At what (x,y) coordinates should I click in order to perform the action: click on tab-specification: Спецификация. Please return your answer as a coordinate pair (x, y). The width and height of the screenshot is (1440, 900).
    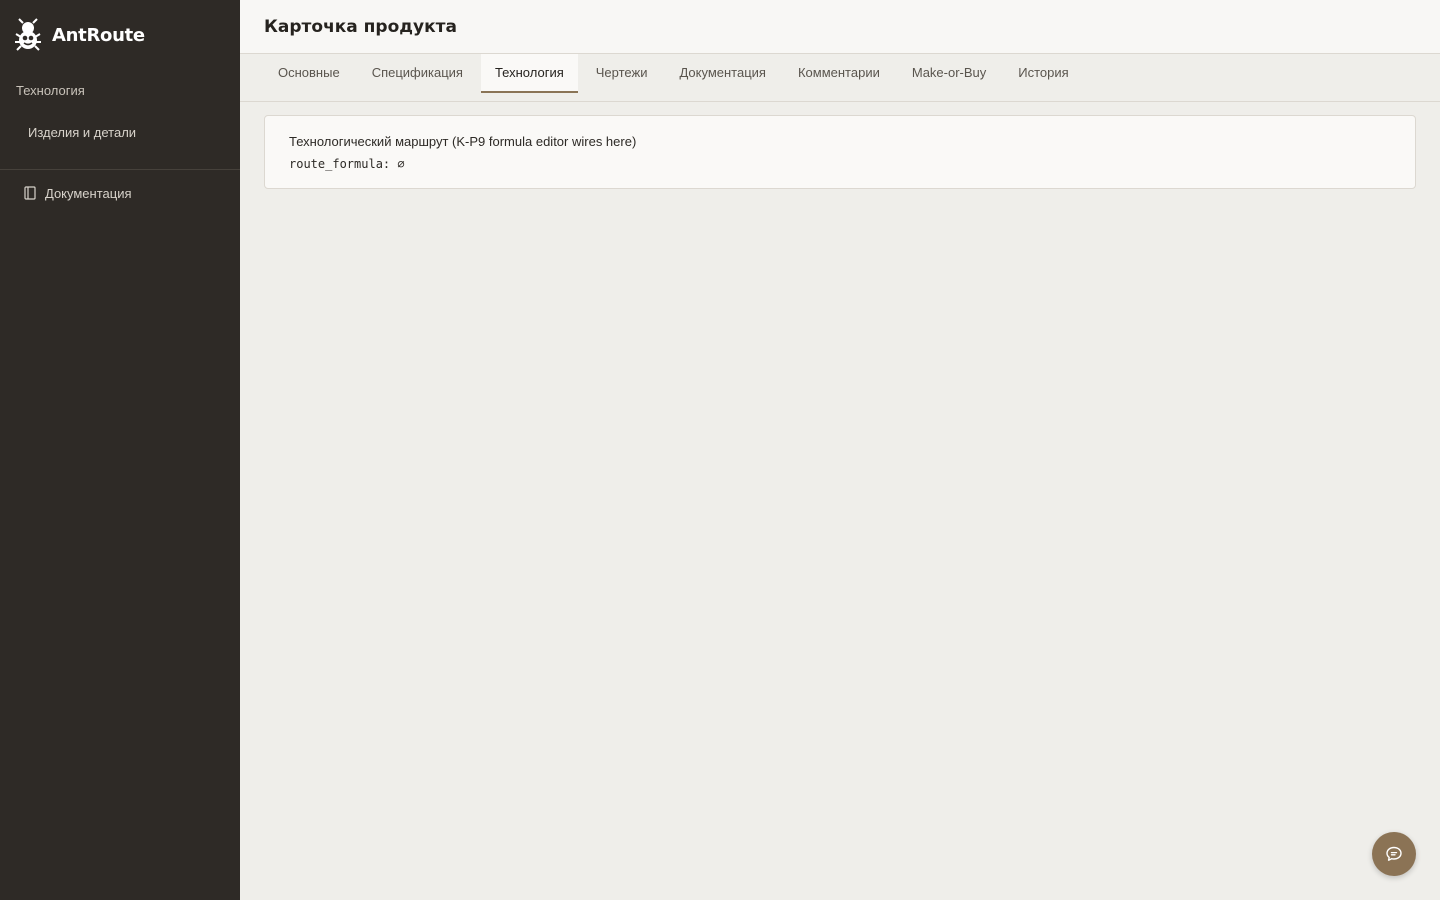
    Looking at the image, I should click on (417, 73).